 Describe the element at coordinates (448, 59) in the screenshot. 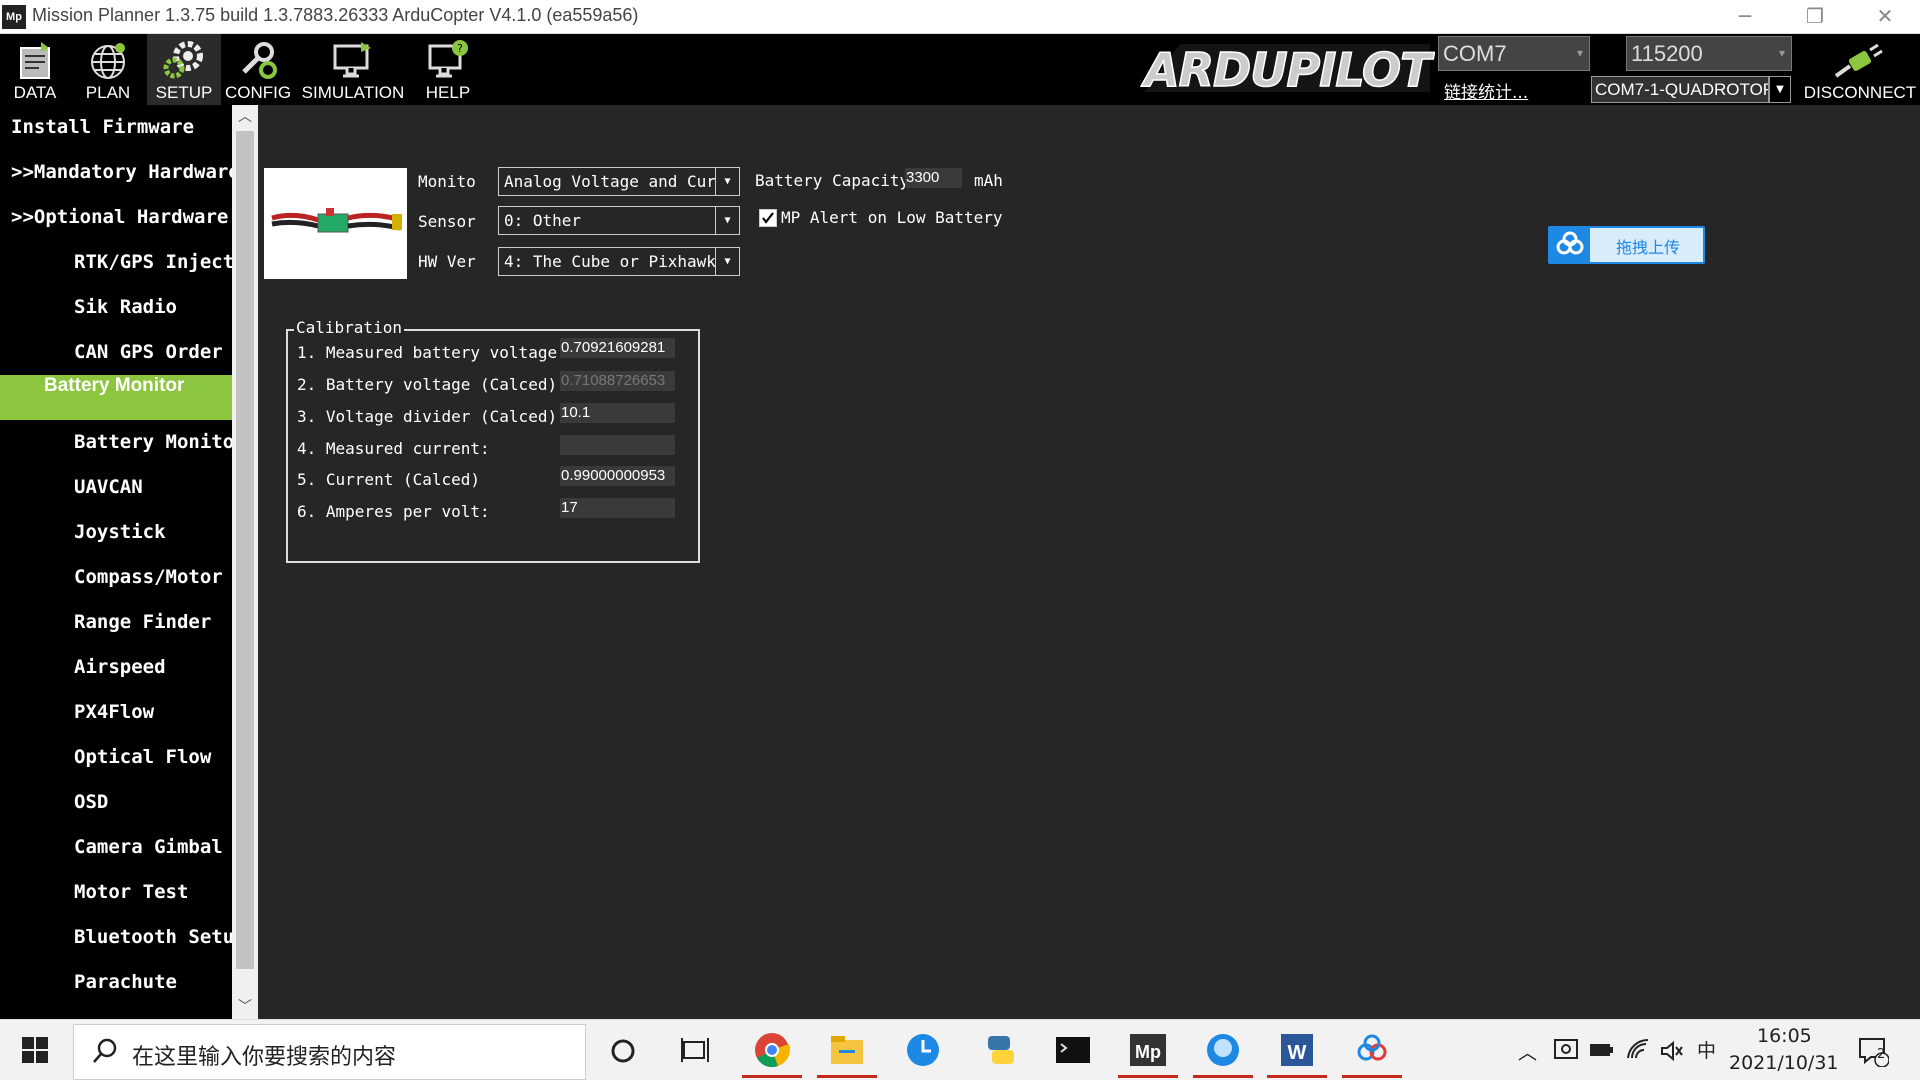

I see `help-icon: ?` at that location.